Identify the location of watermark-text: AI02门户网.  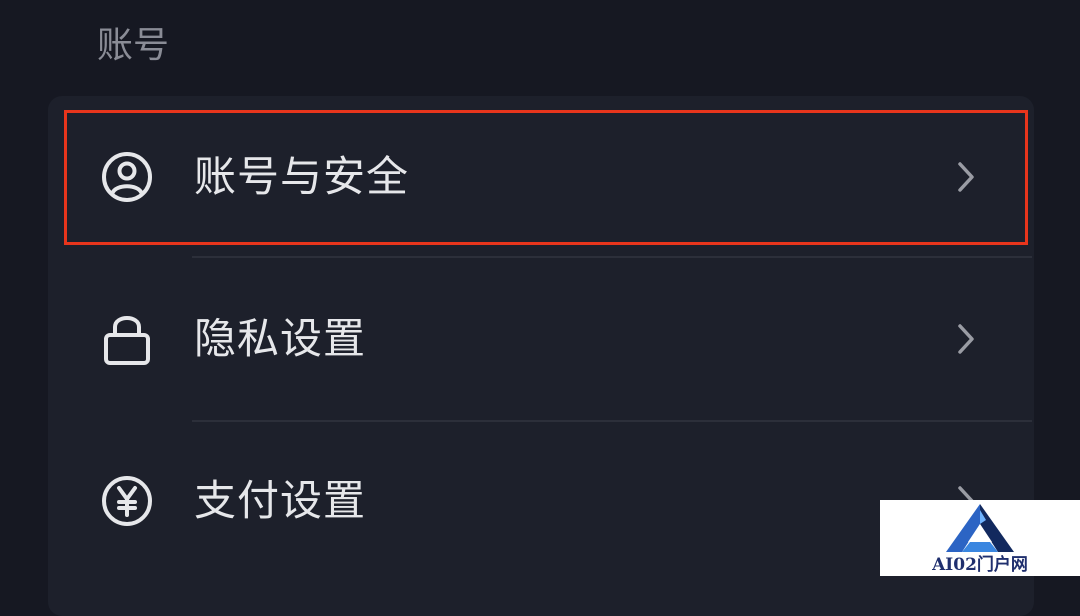
(980, 565).